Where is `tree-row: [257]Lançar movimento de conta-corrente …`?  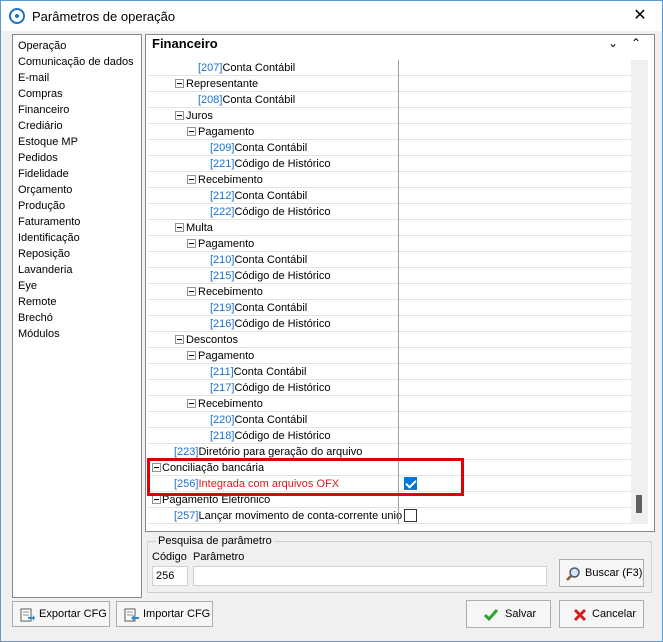
tree-row: [257]Lançar movimento de conta-corrente … is located at coordinates (389, 516).